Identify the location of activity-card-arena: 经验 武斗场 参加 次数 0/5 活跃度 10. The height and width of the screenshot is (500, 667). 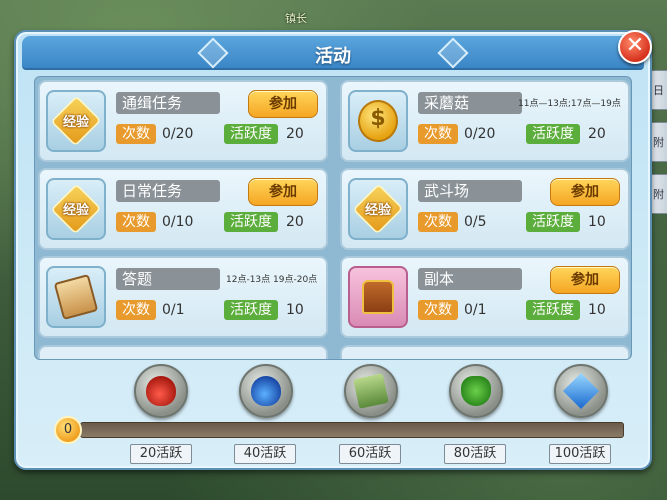
(485, 209).